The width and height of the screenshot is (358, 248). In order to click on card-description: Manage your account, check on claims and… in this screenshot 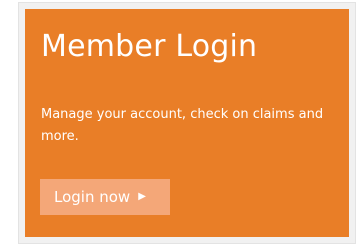, I will do `click(182, 125)`.